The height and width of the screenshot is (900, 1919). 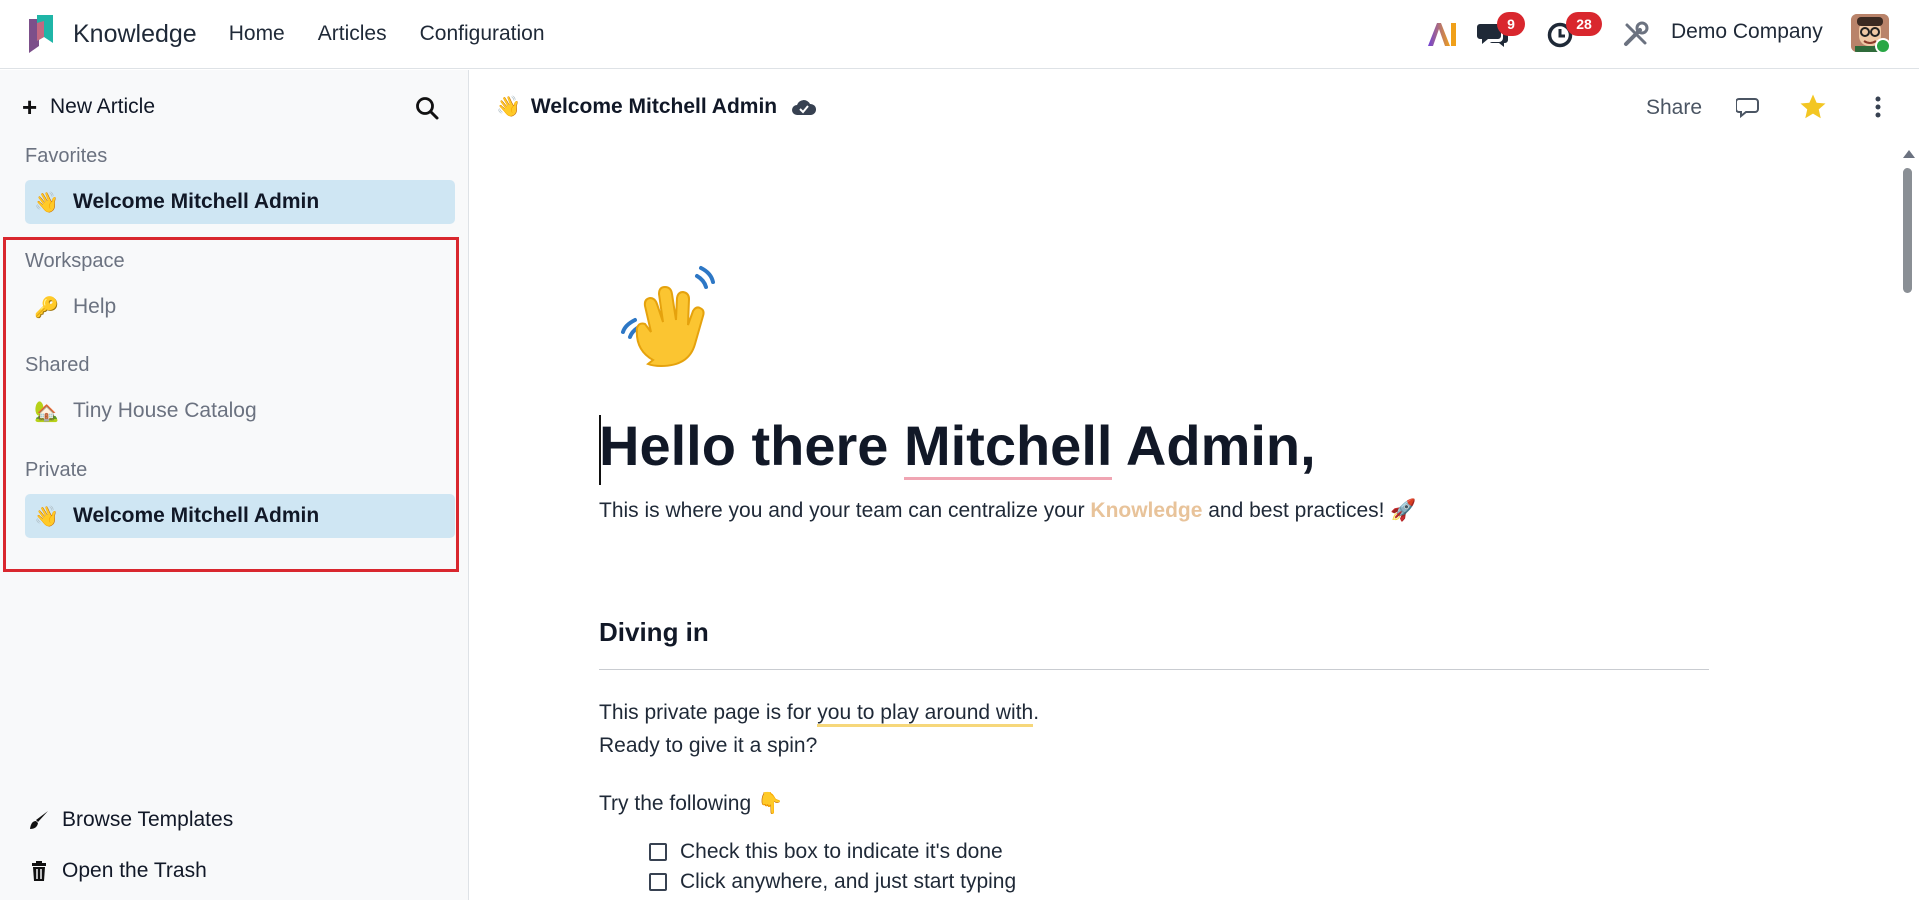 I want to click on checklist-item: Click anywhere, and just start typing, so click(x=832, y=882).